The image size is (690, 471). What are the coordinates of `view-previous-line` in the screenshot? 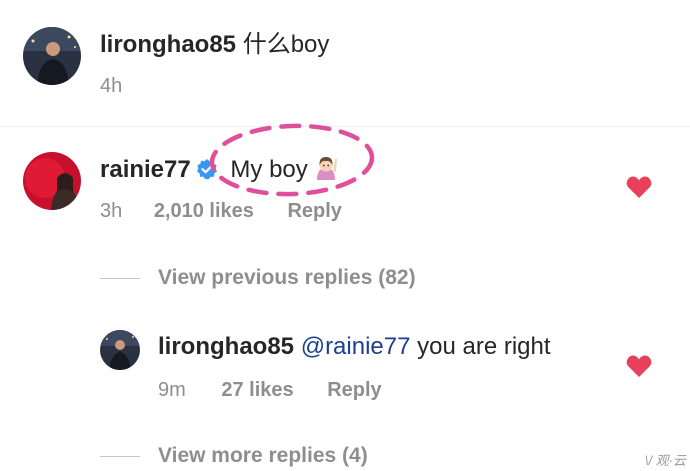 It's located at (120, 278).